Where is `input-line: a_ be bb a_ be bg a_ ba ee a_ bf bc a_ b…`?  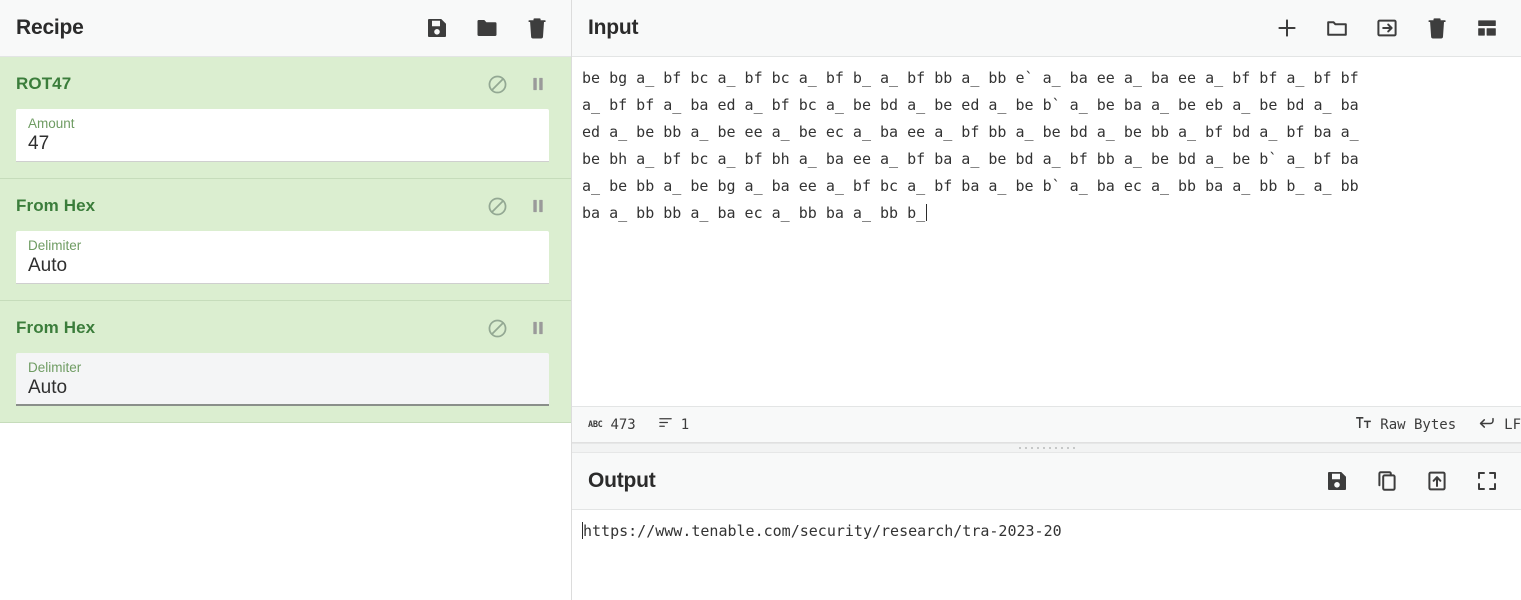
input-line: a_ be bb a_ be bg a_ ba ee a_ bf bc a_ b… is located at coordinates (970, 186).